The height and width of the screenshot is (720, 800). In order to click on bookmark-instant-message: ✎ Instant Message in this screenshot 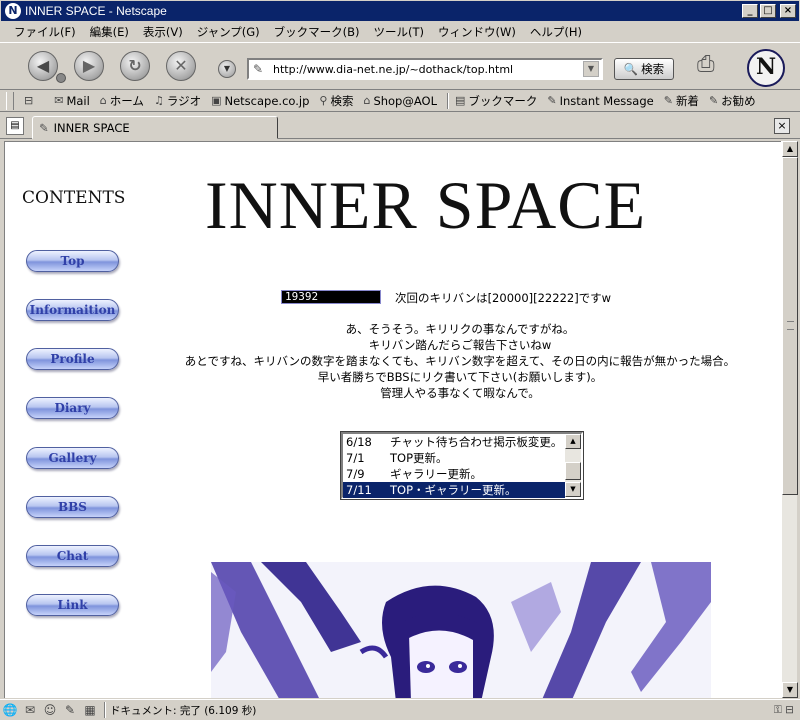, I will do `click(600, 101)`.